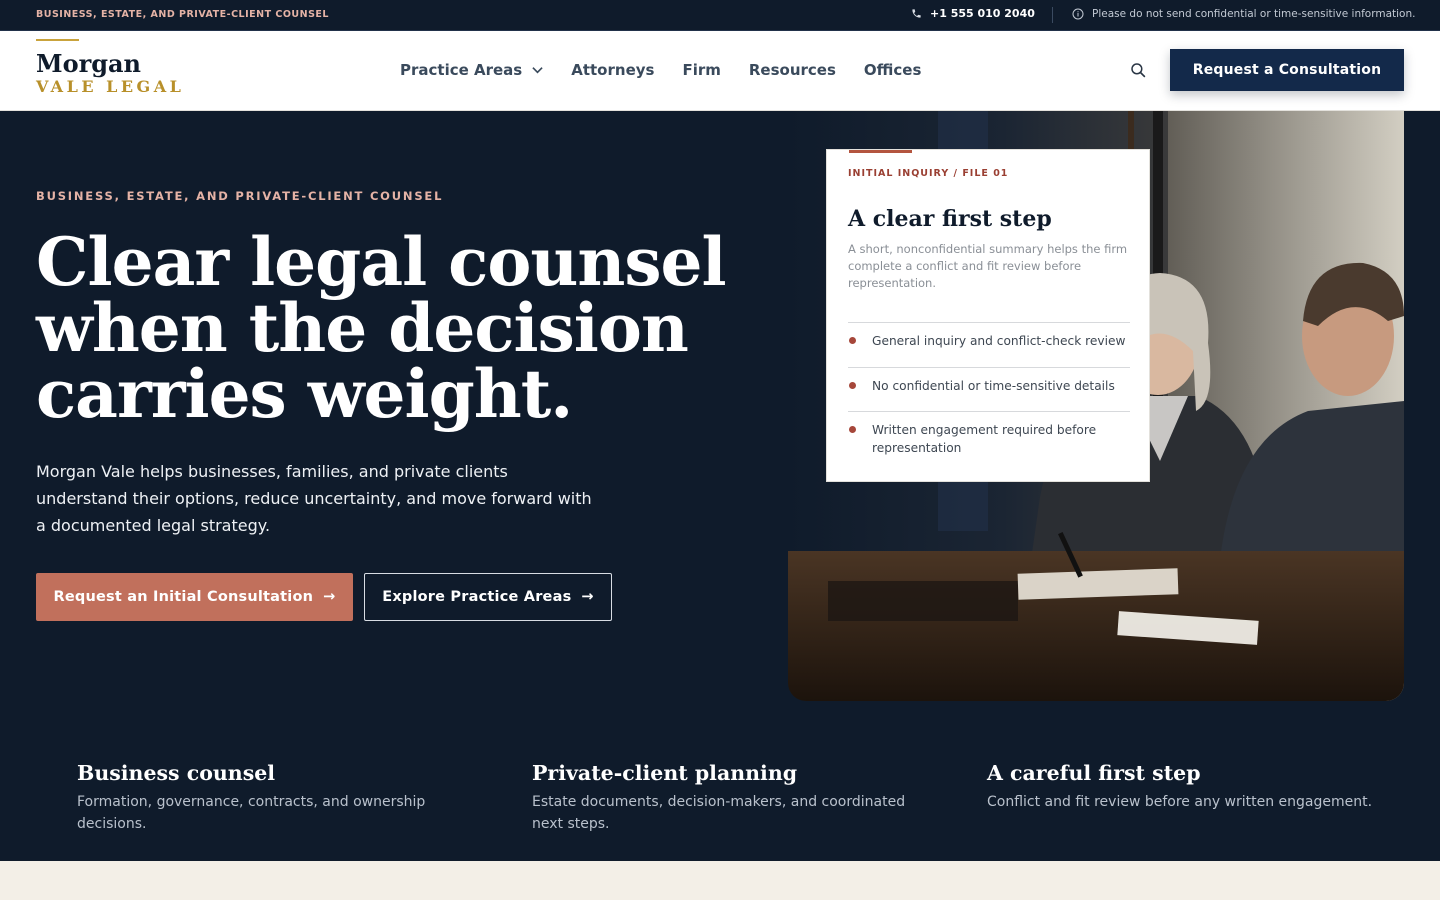 The image size is (1440, 900). What do you see at coordinates (916, 13) in the screenshot?
I see `phone-icon` at bounding box center [916, 13].